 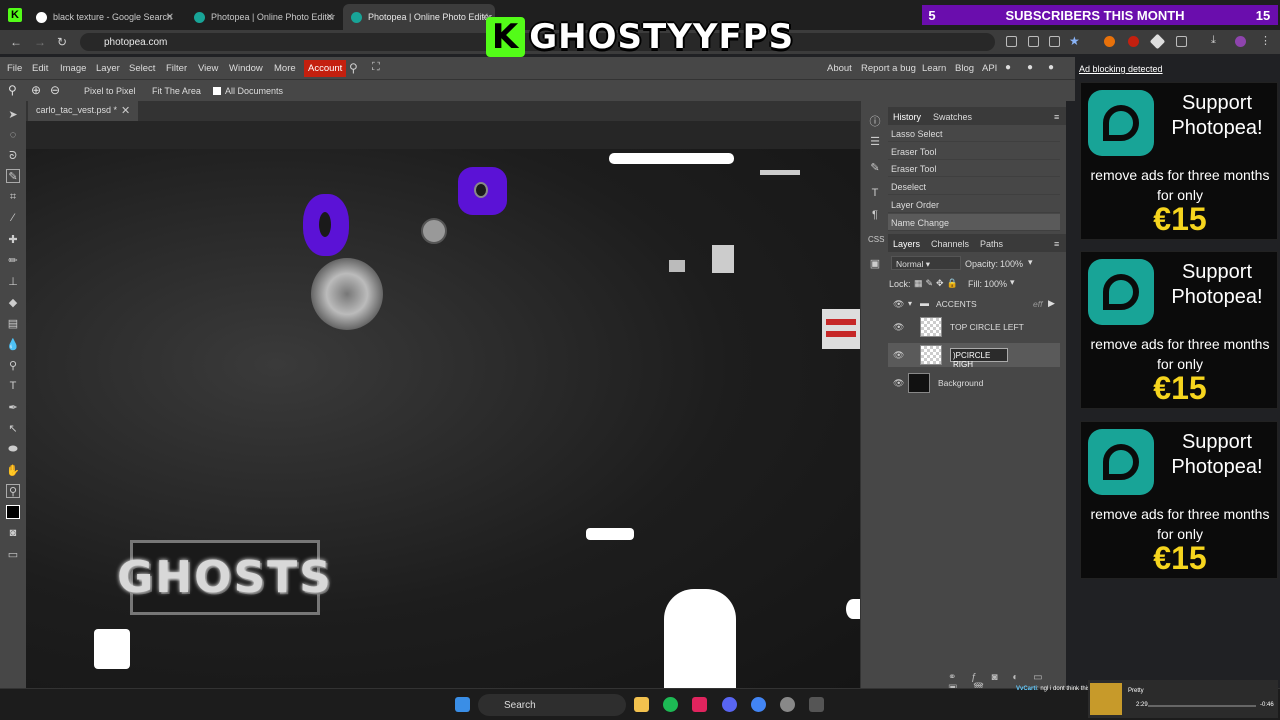 I want to click on file-explorer-icon, so click(x=641, y=704).